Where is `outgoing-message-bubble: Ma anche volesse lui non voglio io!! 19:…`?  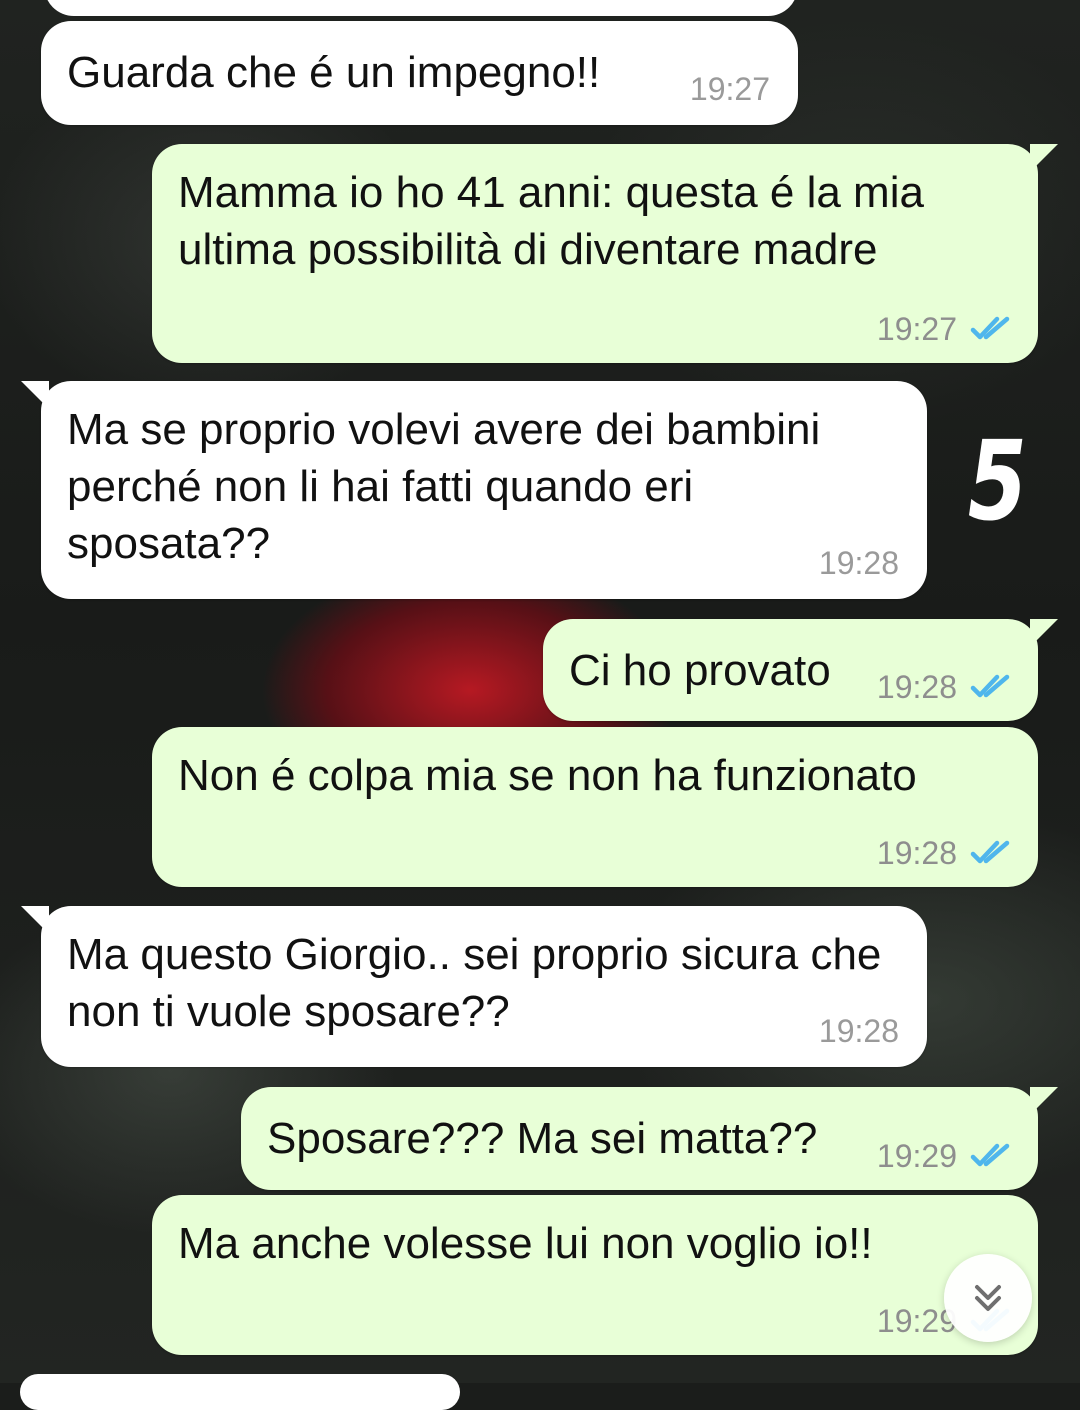
outgoing-message-bubble: Ma anche volesse lui non voglio io!! 19:… is located at coordinates (595, 1275).